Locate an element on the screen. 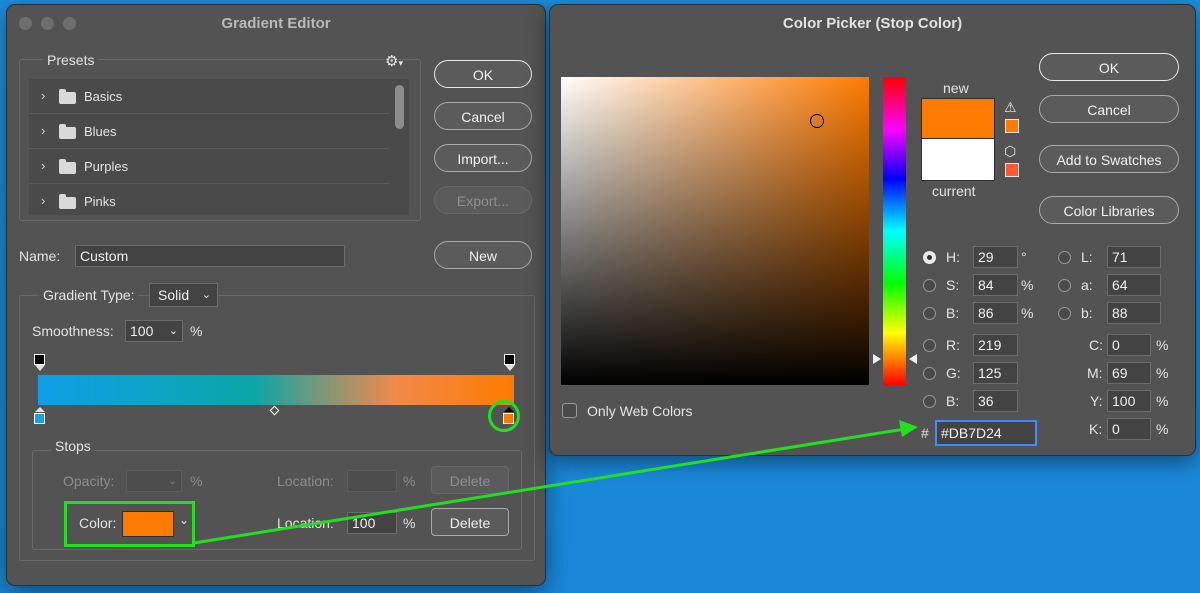 The width and height of the screenshot is (1200, 593). annotation-arrow is located at coordinates (555, 482).